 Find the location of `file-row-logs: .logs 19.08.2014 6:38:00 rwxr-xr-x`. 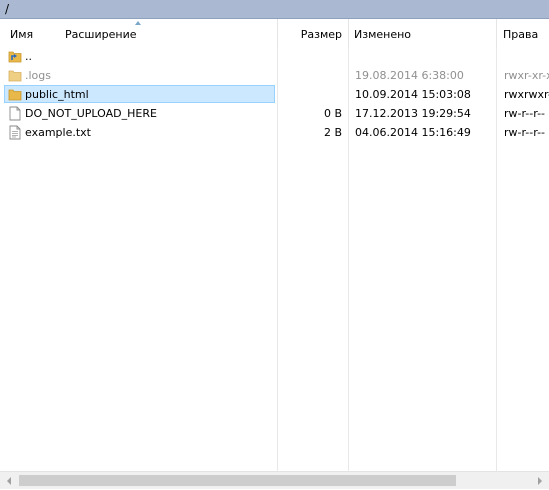

file-row-logs: .logs 19.08.2014 6:38:00 rwxr-xr-x is located at coordinates (274, 75).